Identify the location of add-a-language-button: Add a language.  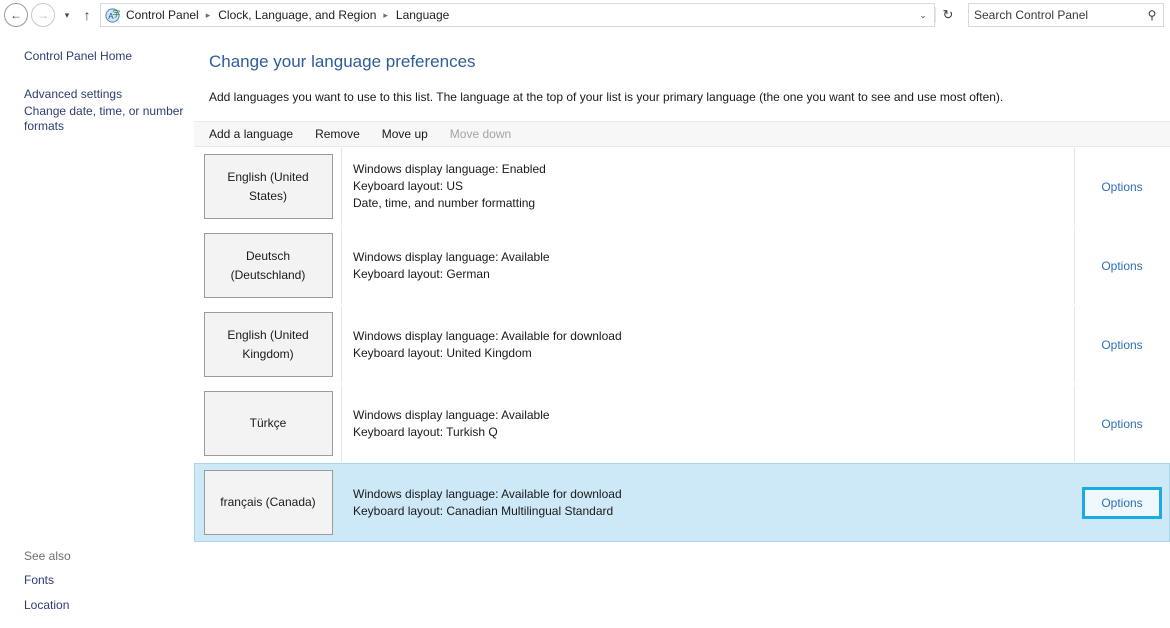
(251, 134).